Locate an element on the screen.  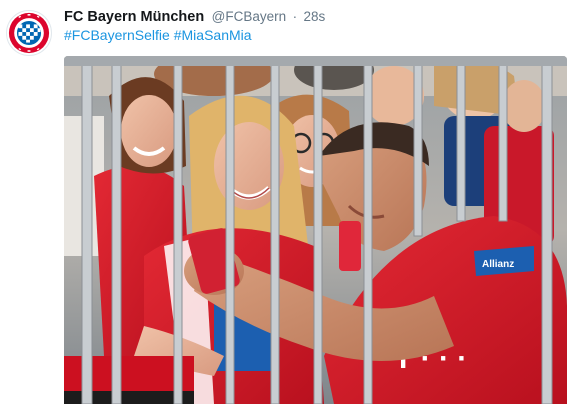
user-handle: @FCBayern is located at coordinates (249, 16).